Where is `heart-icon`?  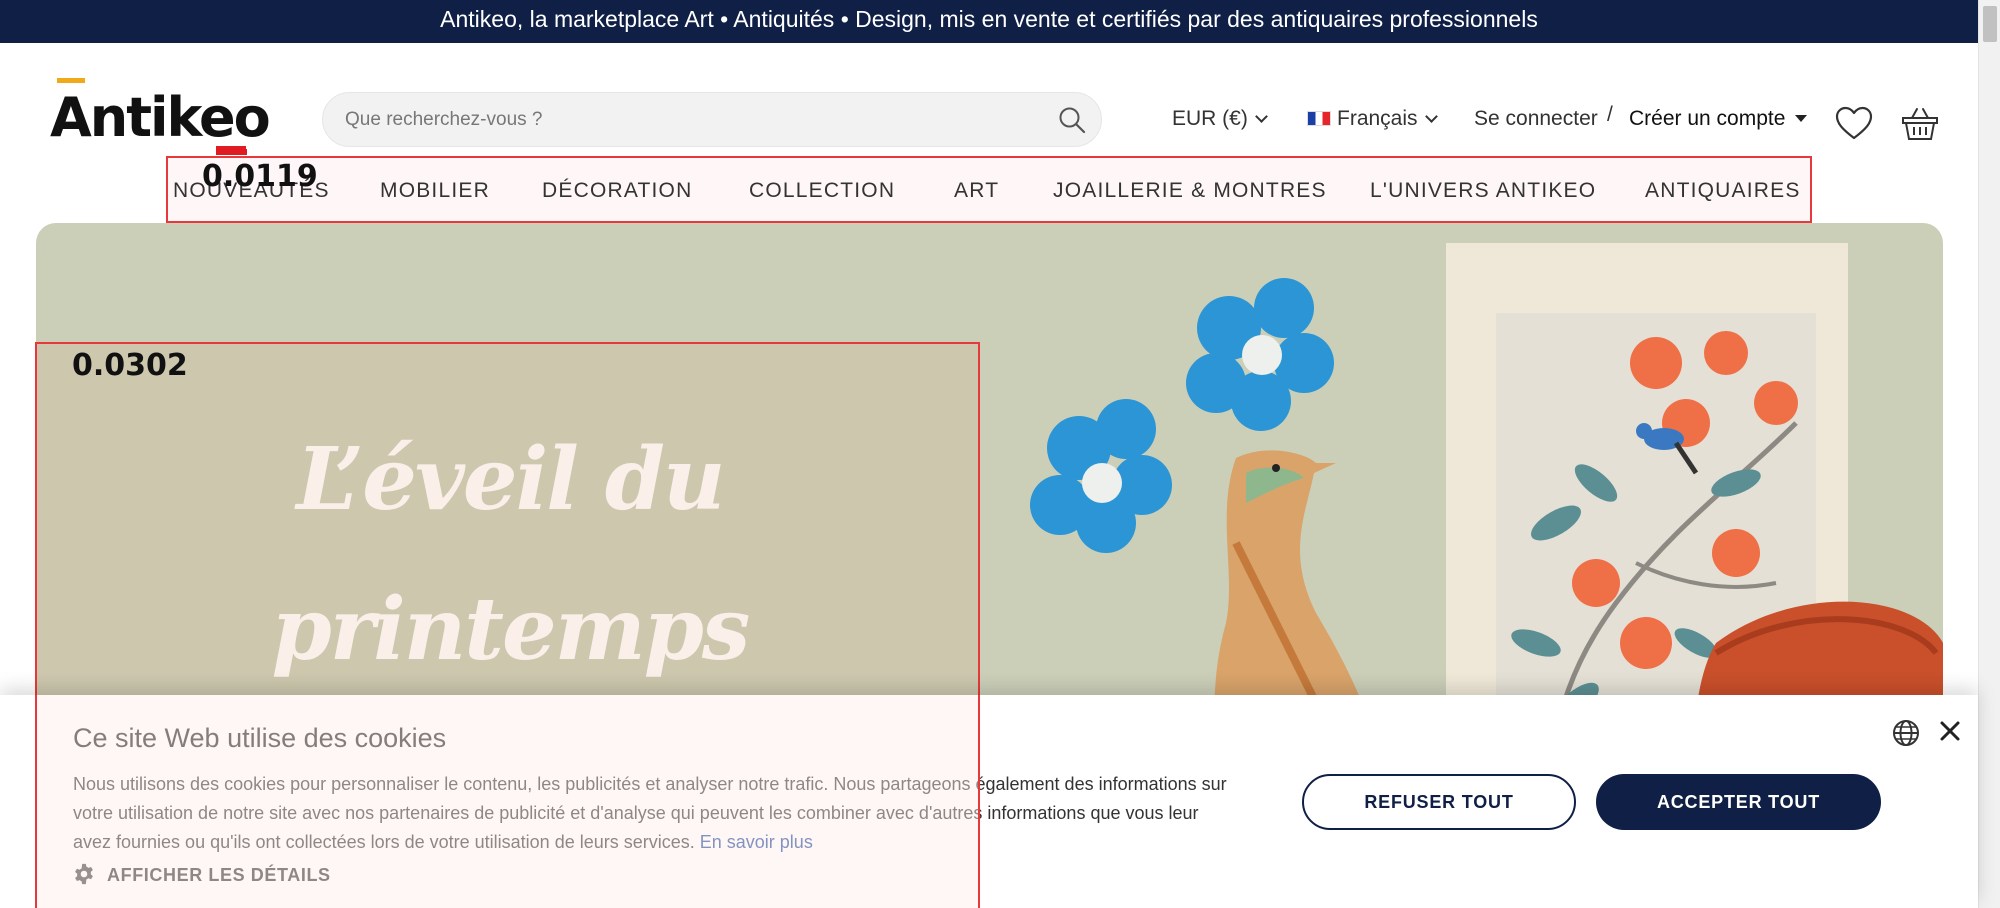
heart-icon is located at coordinates (1854, 124).